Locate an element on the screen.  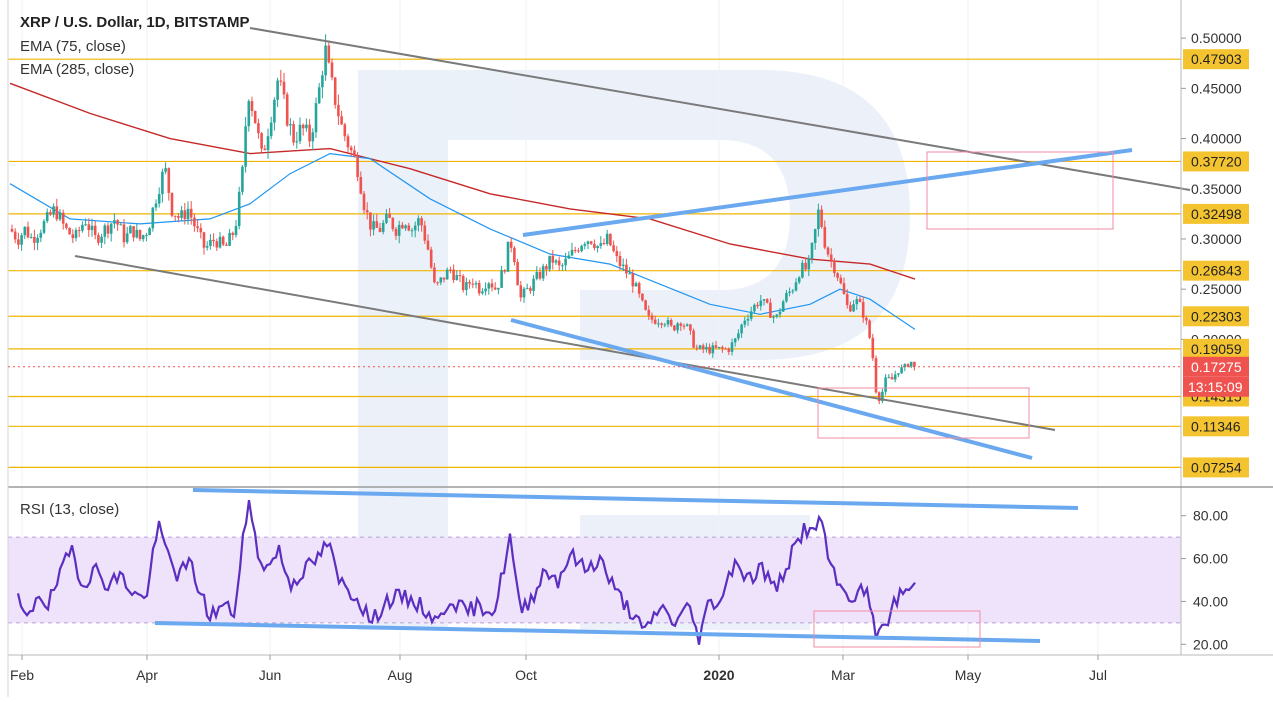
level-tag: 0.26843 is located at coordinates (1216, 271).